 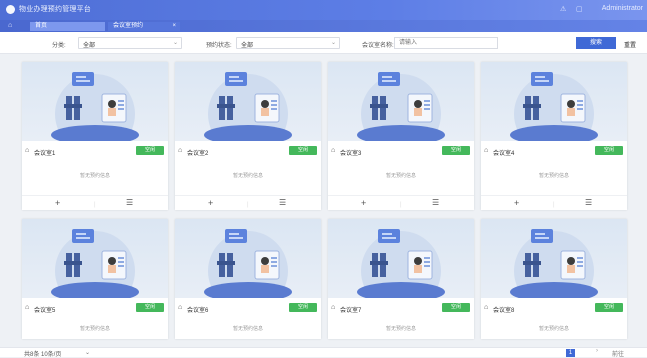 I want to click on room-card: ⌂ 会议室4 空闲 暂无预约信息 + | ☰, so click(x=554, y=136).